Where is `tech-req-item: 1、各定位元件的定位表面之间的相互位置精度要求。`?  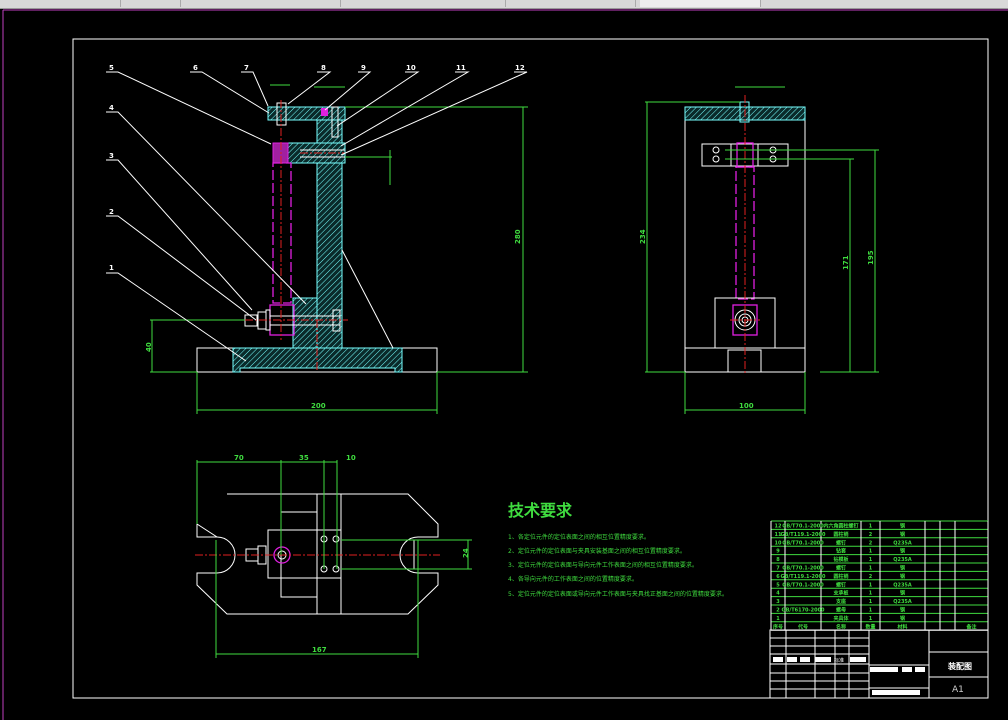
tech-req-item: 1、各定位元件的定位表面之间的相互位置精度要求。 is located at coordinates (579, 537).